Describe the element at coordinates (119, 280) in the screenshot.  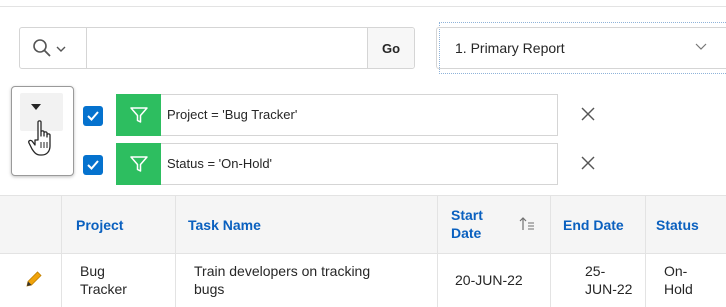
I see `table-cell: Bug Tracker` at that location.